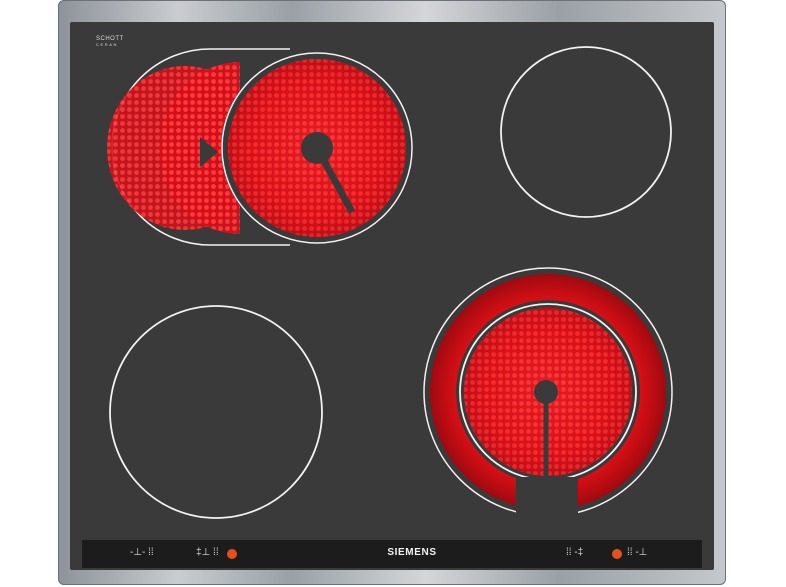  Describe the element at coordinates (232, 554) in the screenshot. I see `heat-indicator-left` at that location.